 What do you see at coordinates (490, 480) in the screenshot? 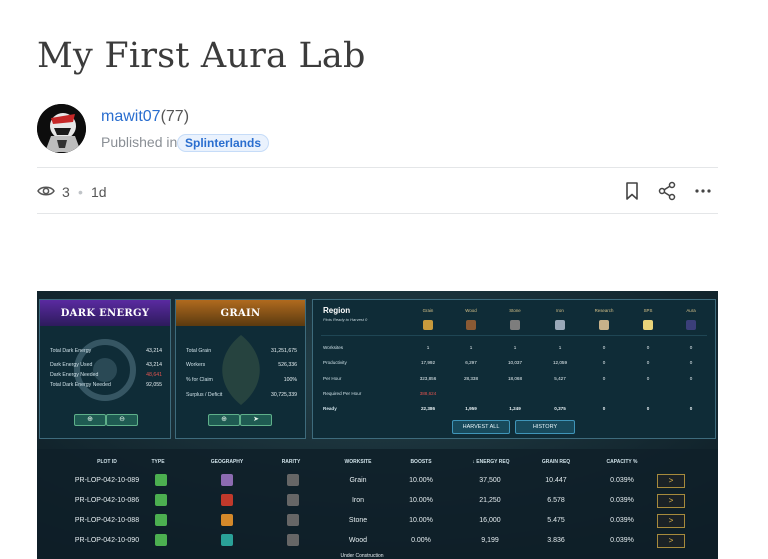
I see `energy-req: 37,500` at bounding box center [490, 480].